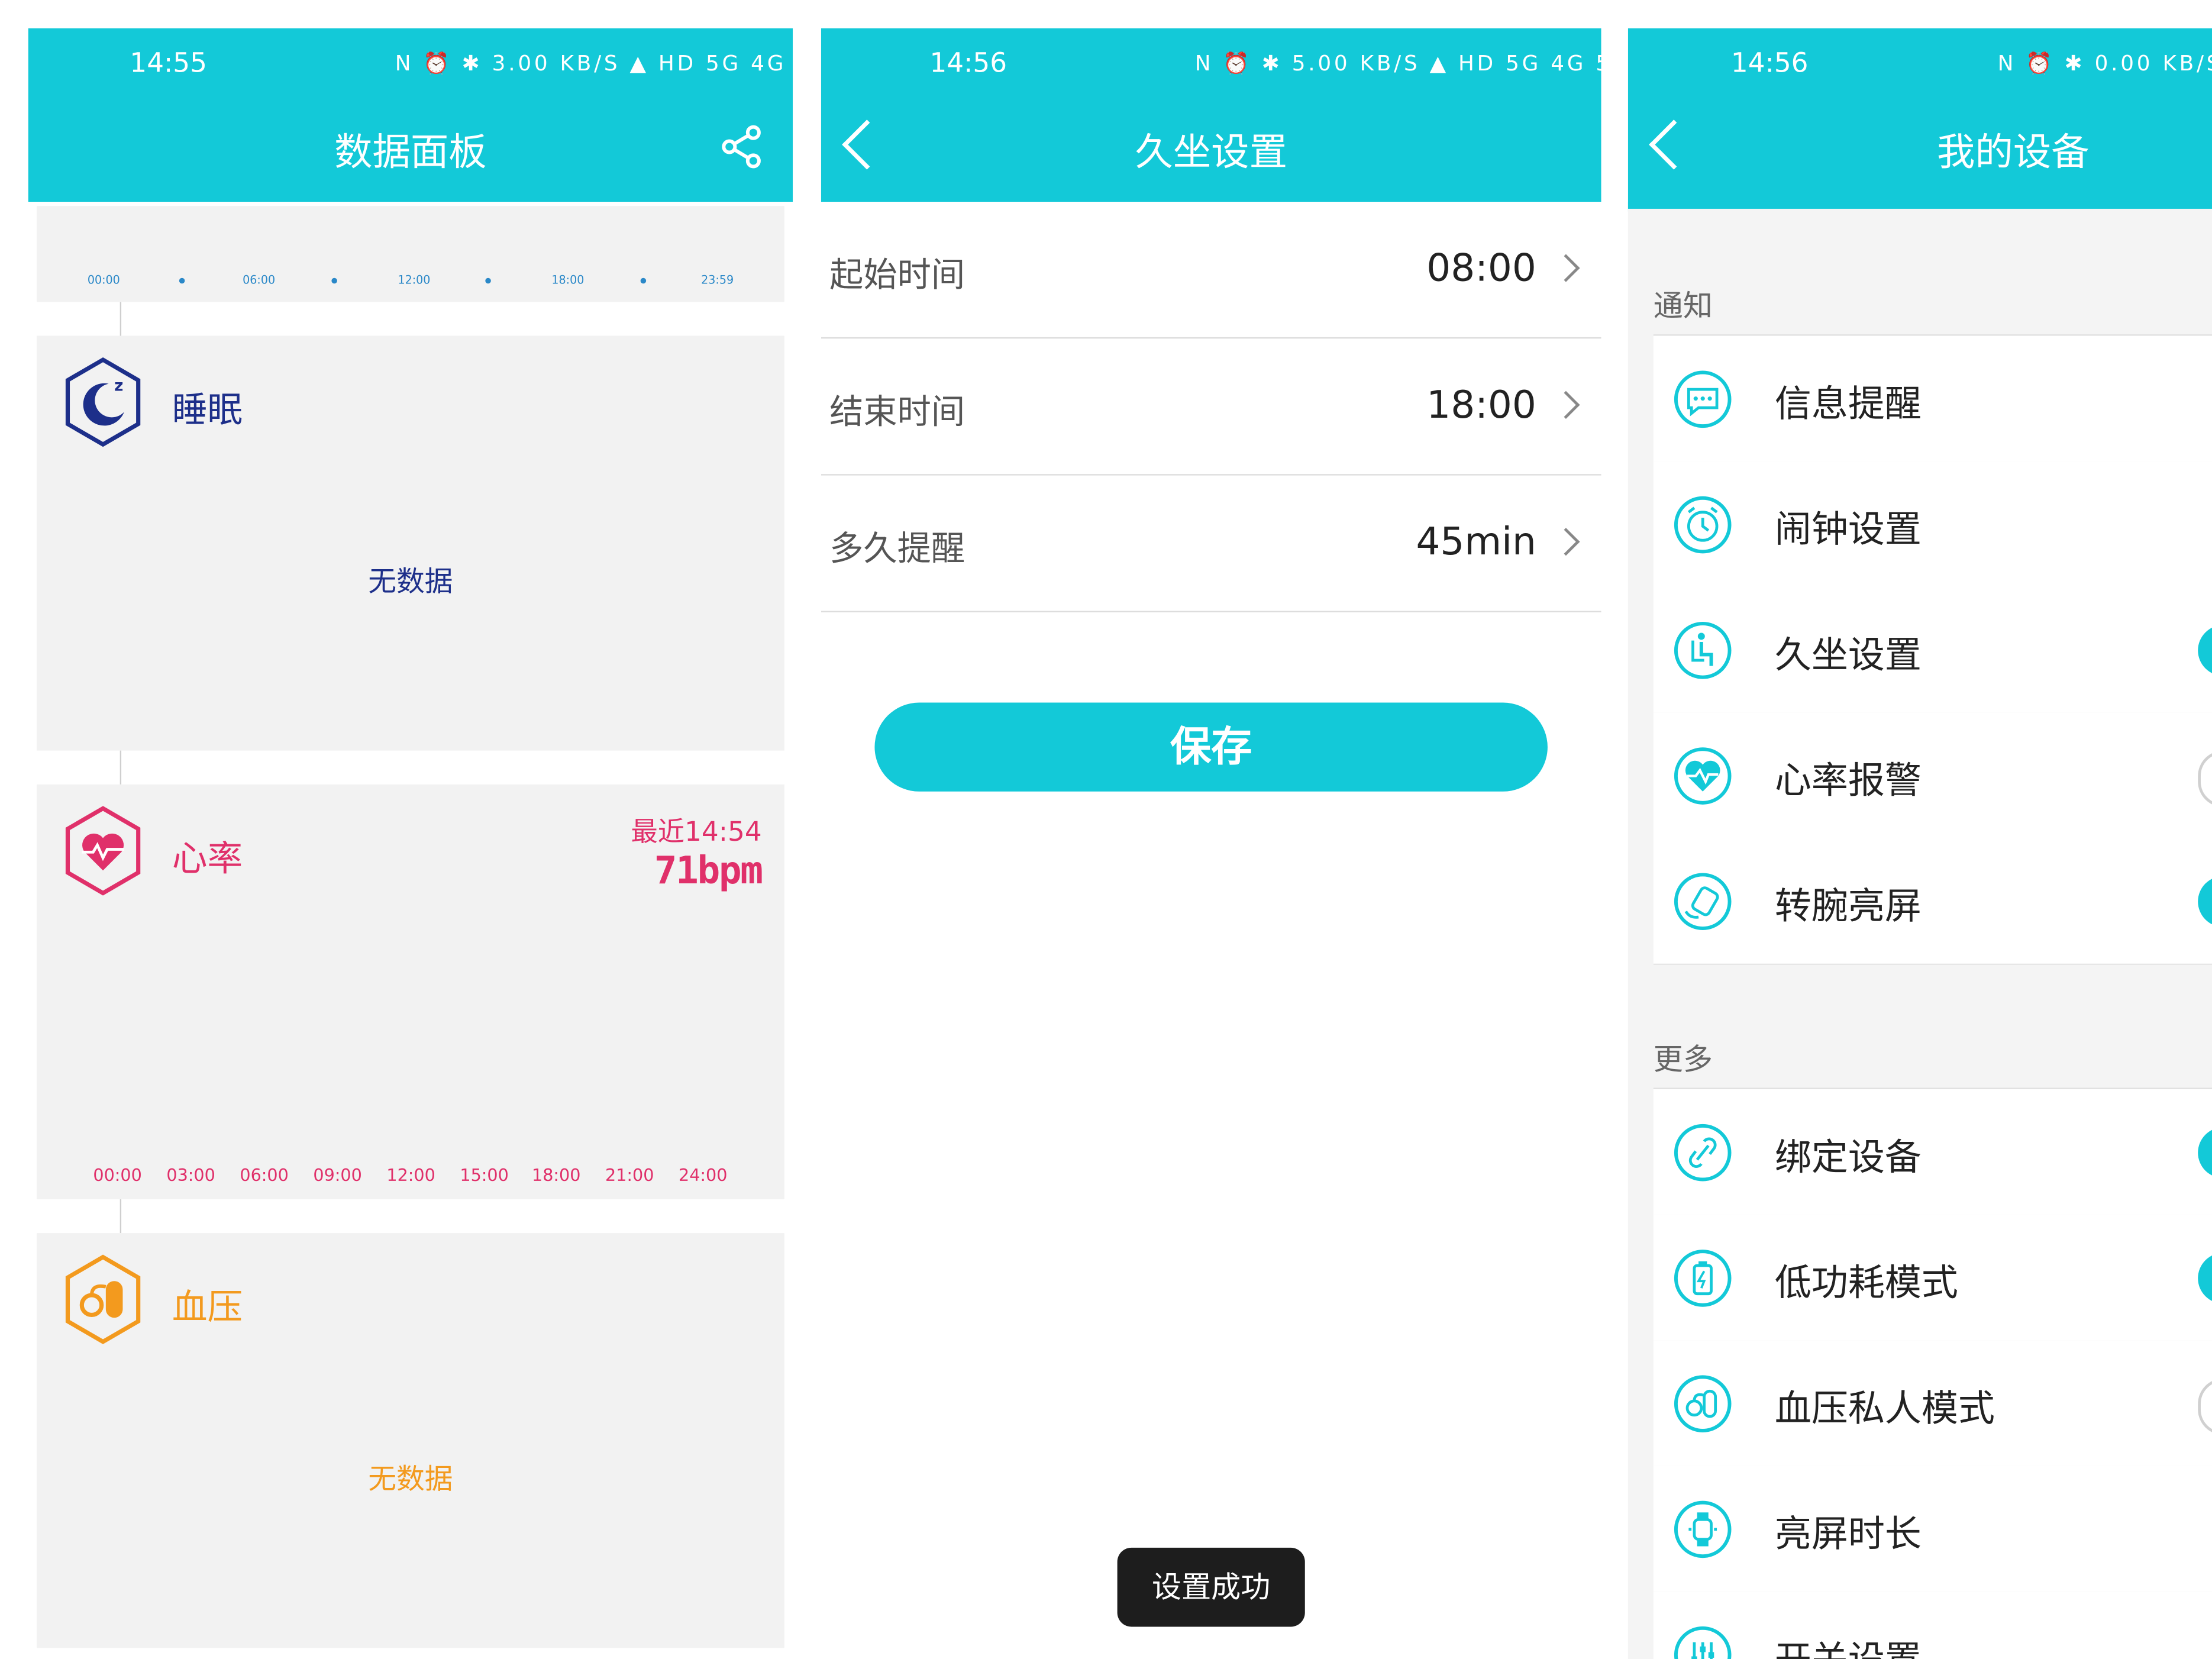  Describe the element at coordinates (897, 412) in the screenshot. I see `end-time-label: 结束时间` at that location.